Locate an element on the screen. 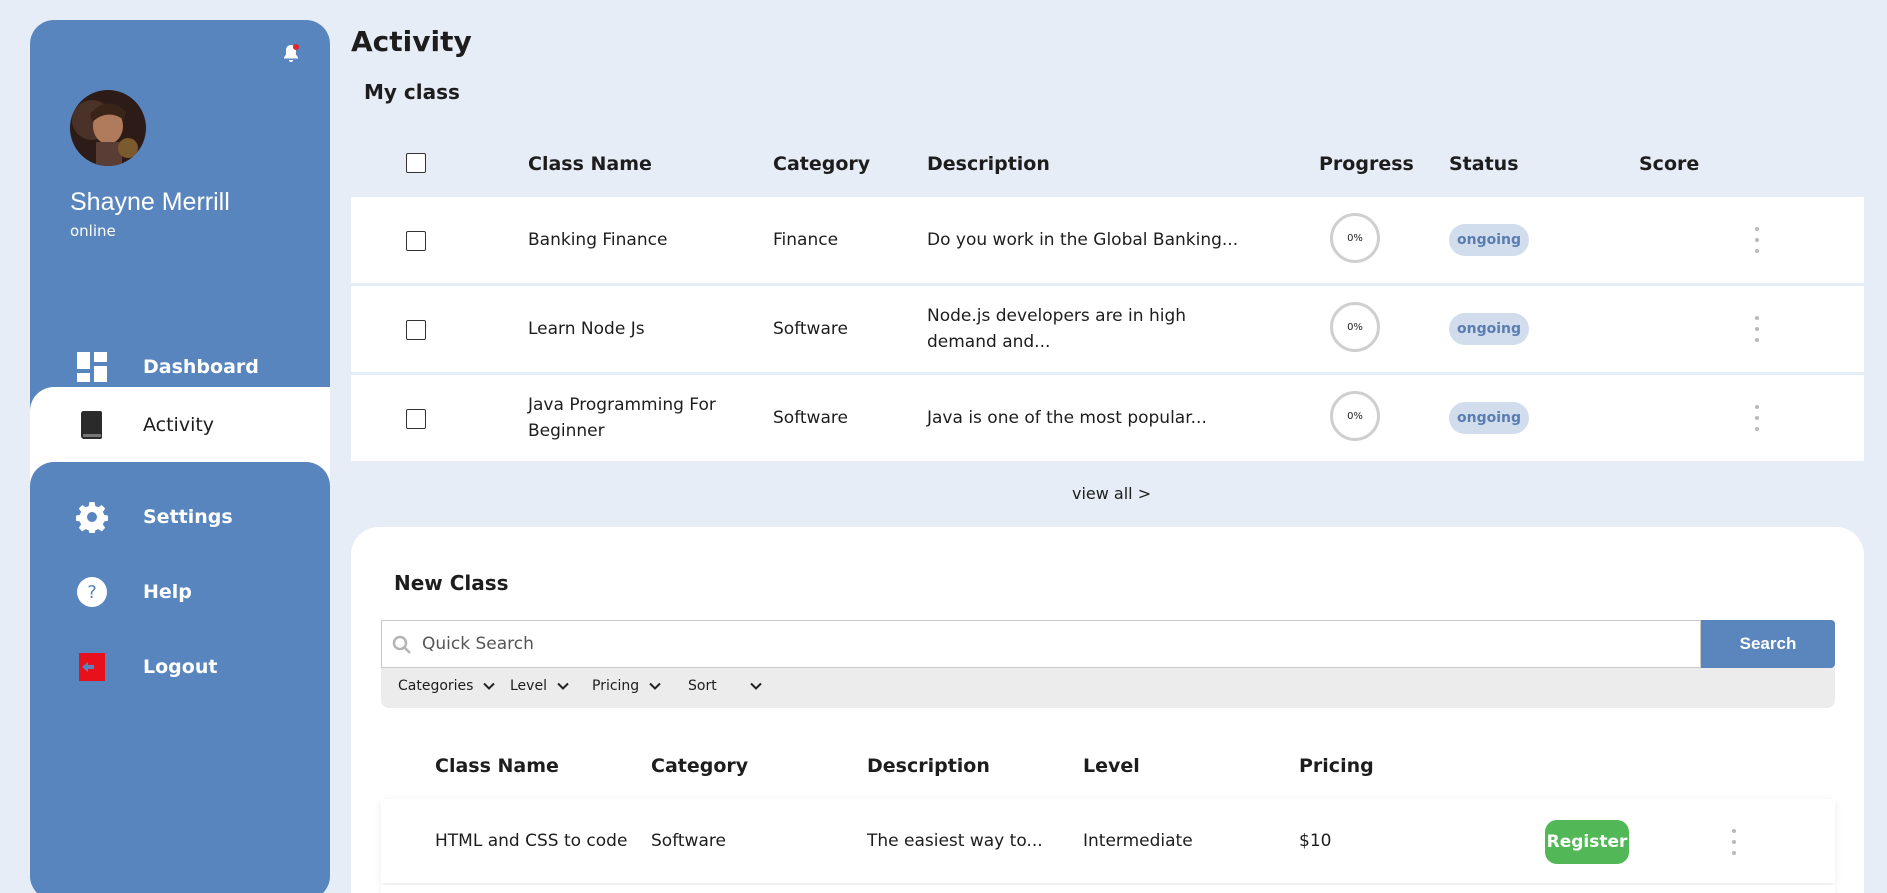  nc-header-description: Description is located at coordinates (928, 766).